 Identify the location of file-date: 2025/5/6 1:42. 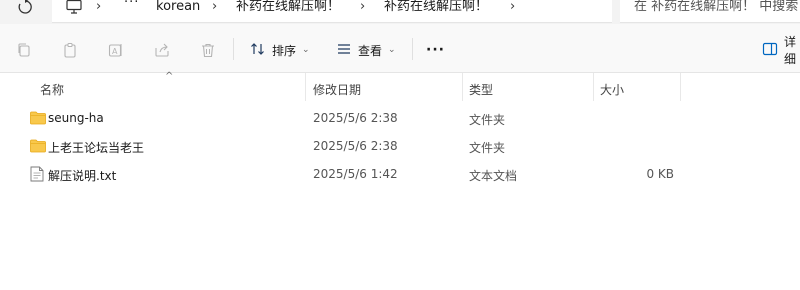
(355, 174).